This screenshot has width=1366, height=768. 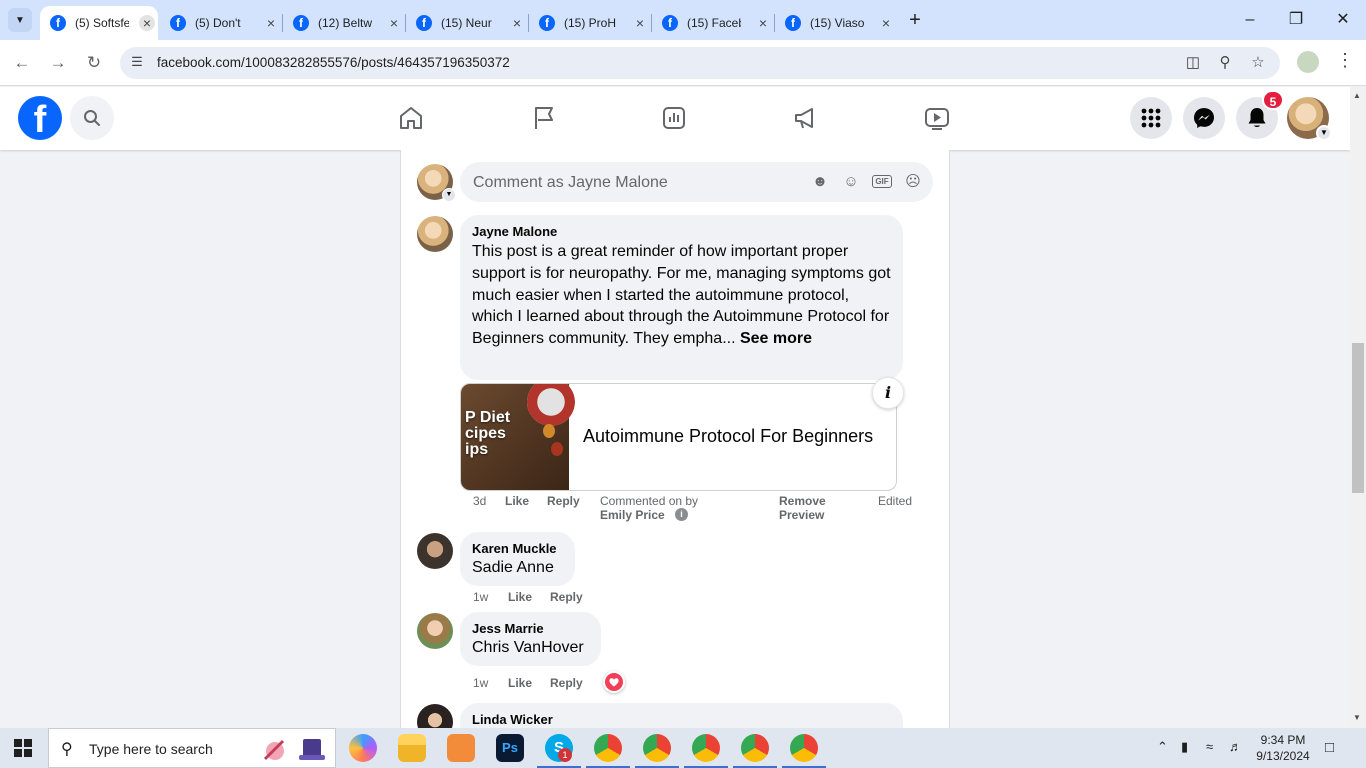 What do you see at coordinates (1193, 63) in the screenshot?
I see `install-app-icon: ◫` at bounding box center [1193, 63].